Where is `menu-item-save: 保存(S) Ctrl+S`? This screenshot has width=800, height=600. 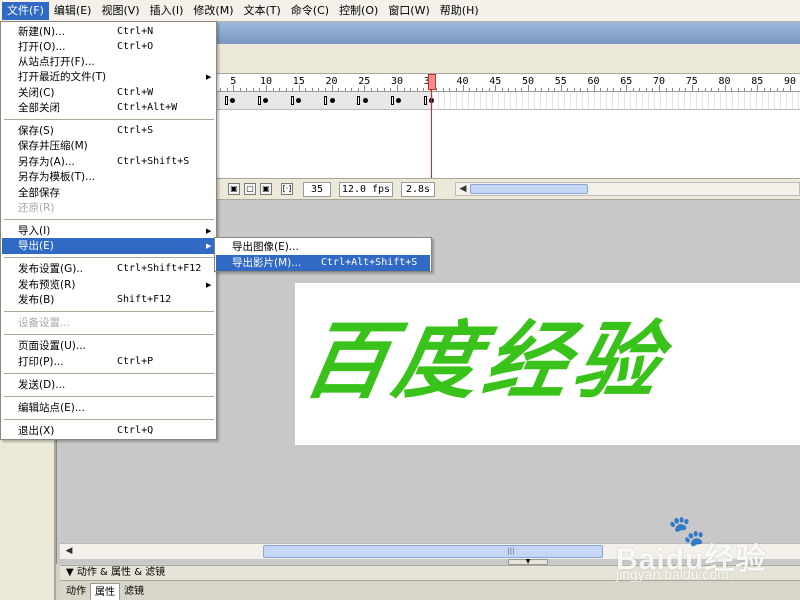
menu-item-save: 保存(S) Ctrl+S is located at coordinates (108, 131).